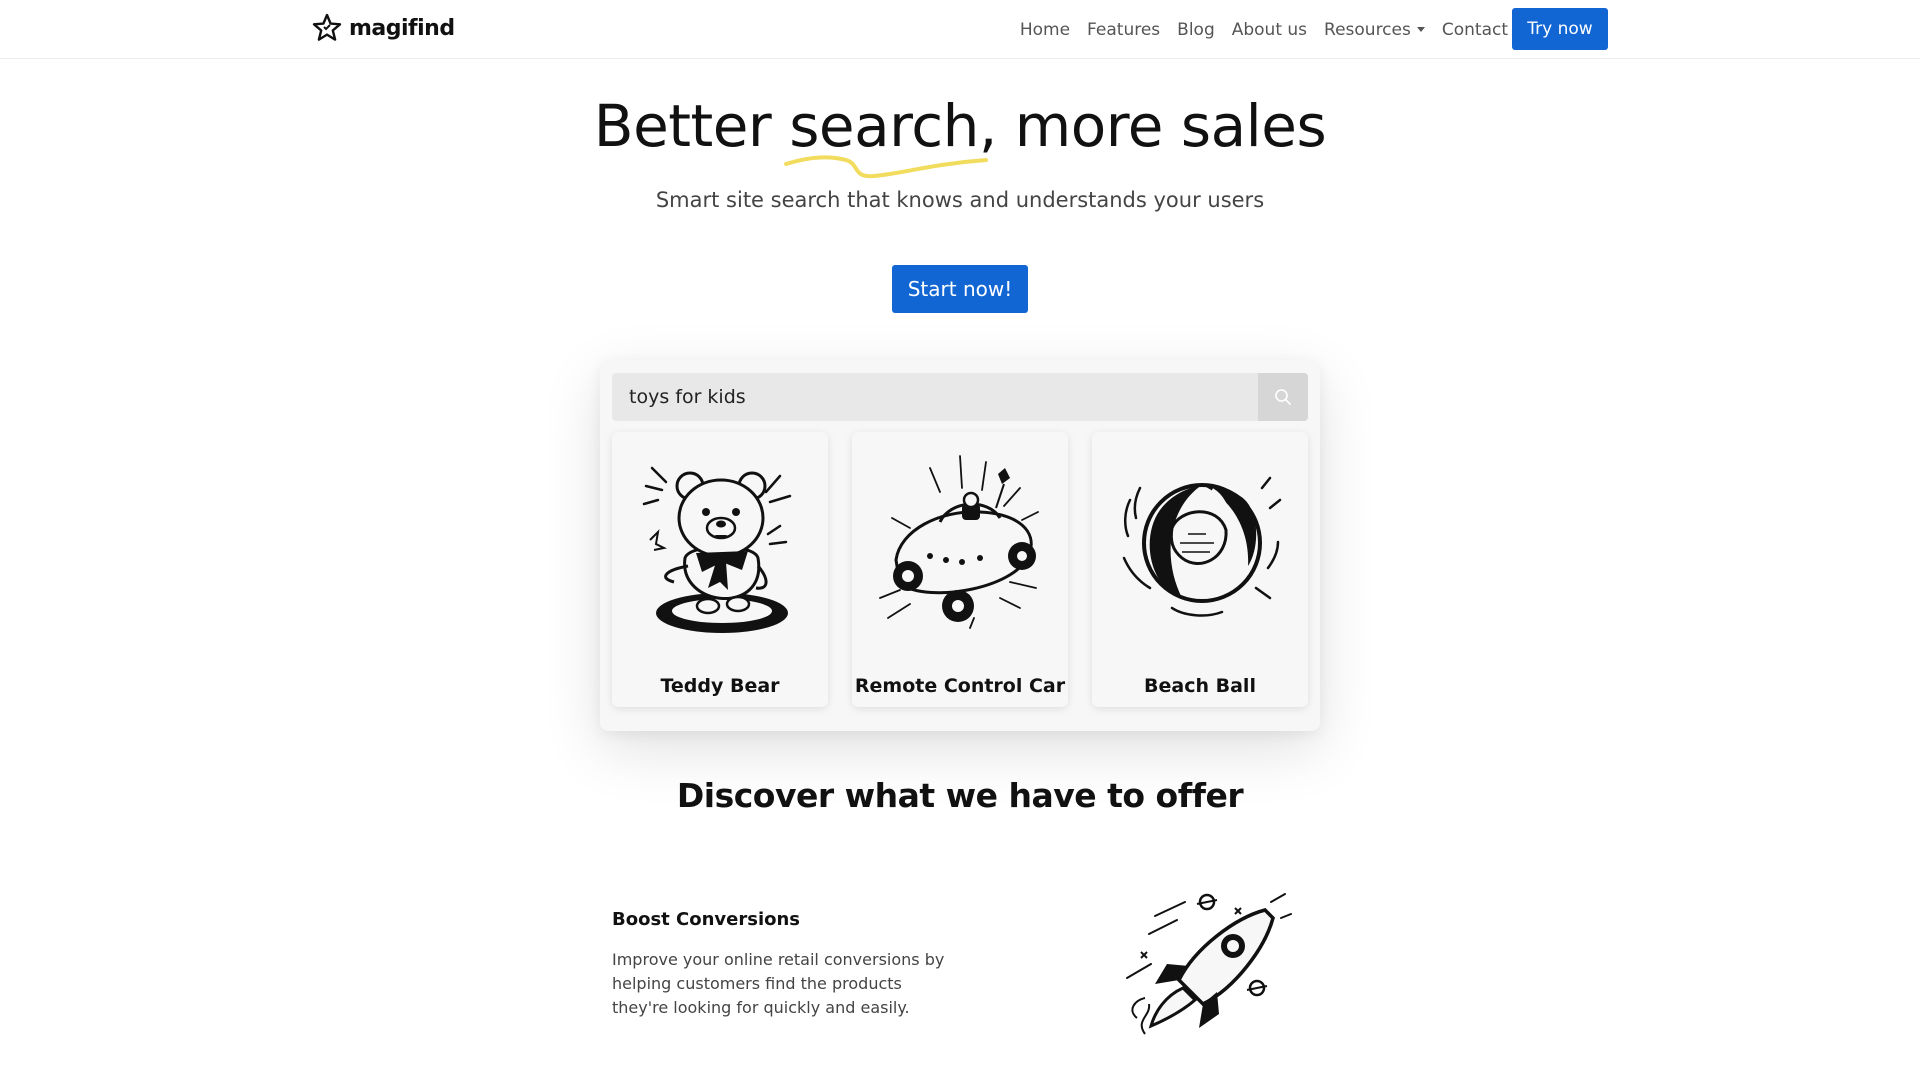 The image size is (1920, 1080). Describe the element at coordinates (1475, 30) in the screenshot. I see `nav-link-contact: Contact` at that location.